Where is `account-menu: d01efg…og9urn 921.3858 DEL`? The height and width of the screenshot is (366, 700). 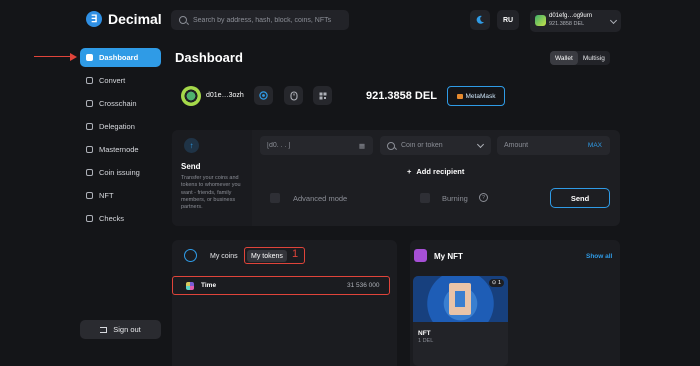 account-menu: d01efg…og9urn 921.3858 DEL is located at coordinates (575, 21).